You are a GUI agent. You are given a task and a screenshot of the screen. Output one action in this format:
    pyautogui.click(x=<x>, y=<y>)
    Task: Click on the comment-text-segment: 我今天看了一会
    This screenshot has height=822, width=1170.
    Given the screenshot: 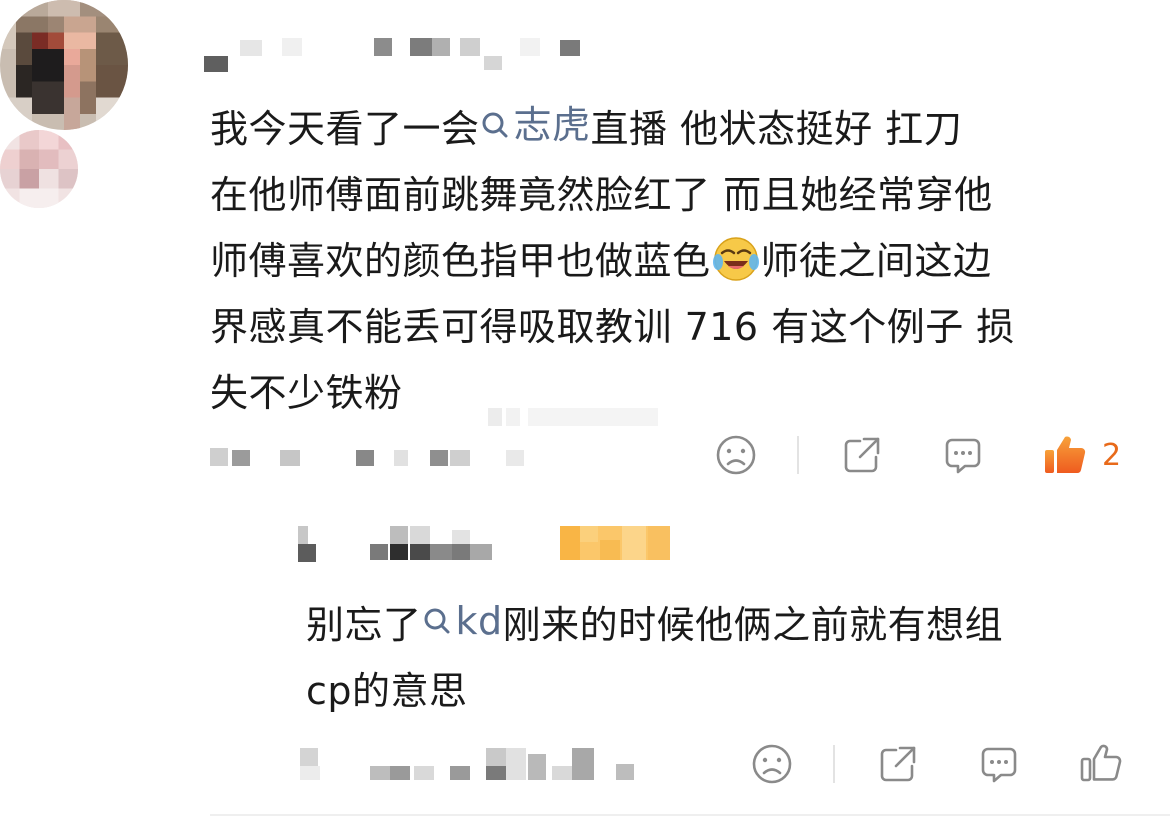 What is the action you would take?
    pyautogui.click(x=345, y=129)
    